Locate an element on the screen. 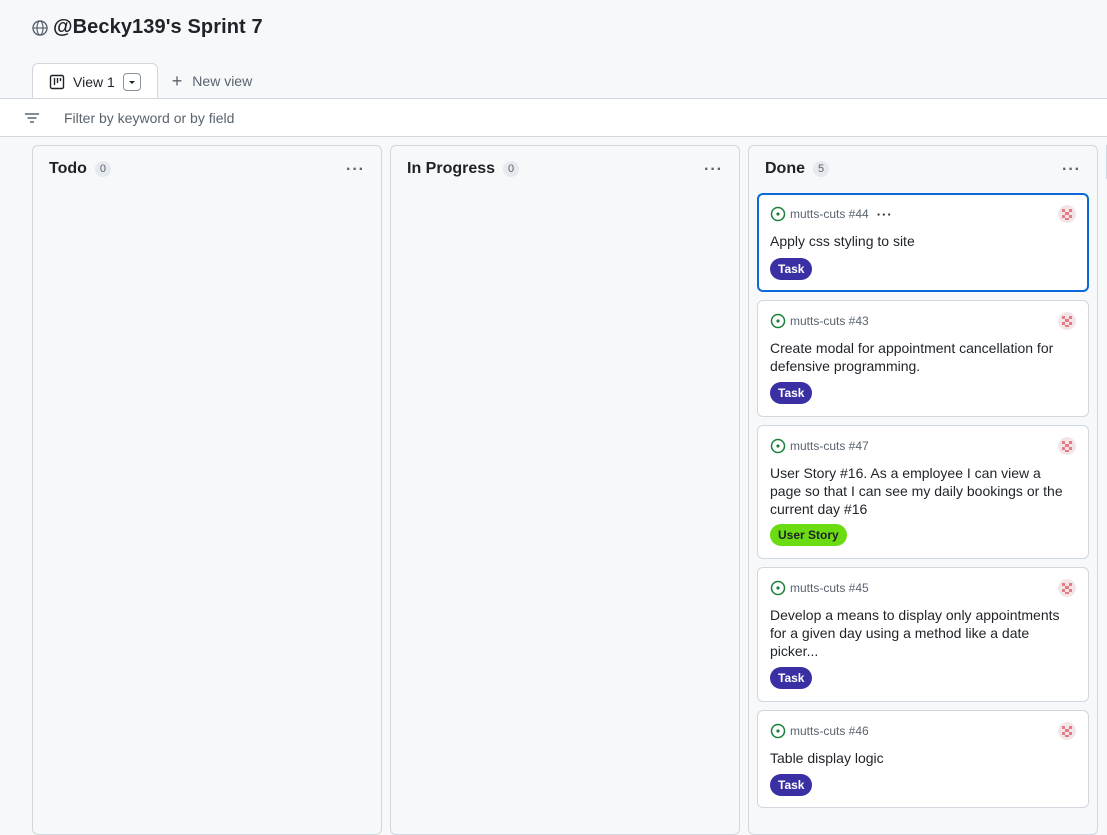 The width and height of the screenshot is (1107, 835). column-count: 5 is located at coordinates (821, 169).